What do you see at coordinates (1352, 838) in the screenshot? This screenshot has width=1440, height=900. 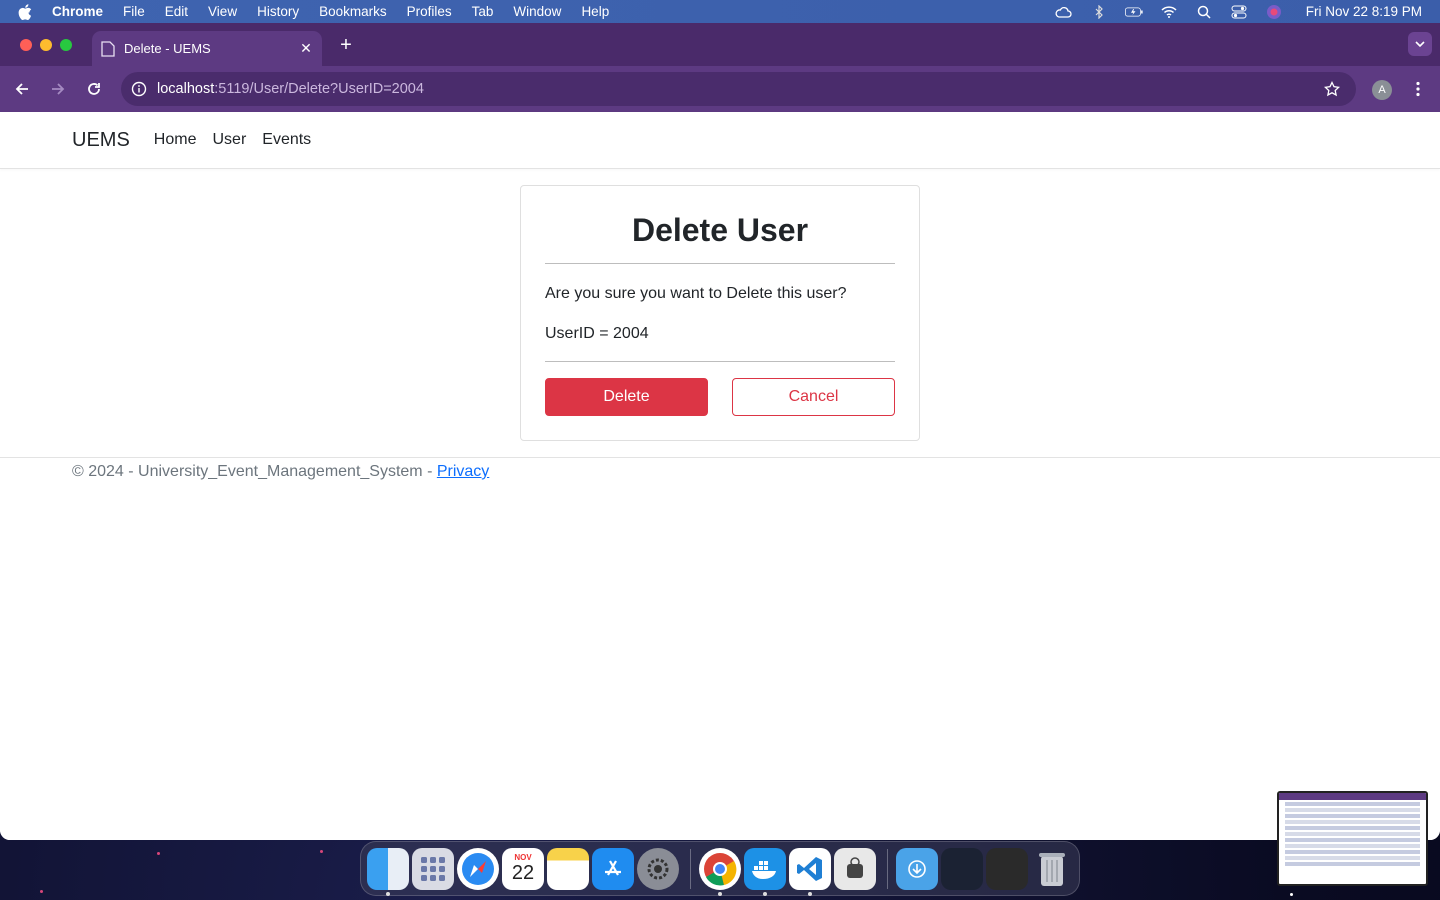 I see `screenshot-thumbnail` at bounding box center [1352, 838].